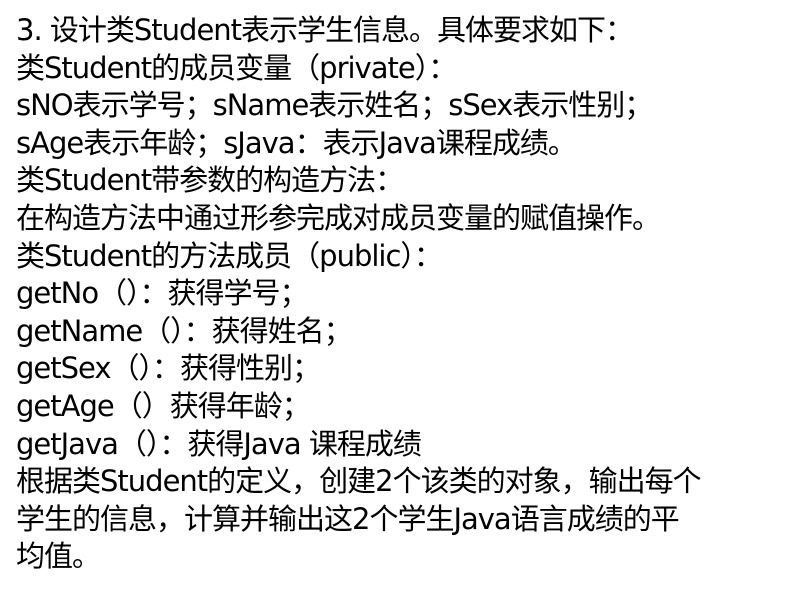 The height and width of the screenshot is (604, 796). What do you see at coordinates (219, 443) in the screenshot?
I see `method-getjava: getJava（）：获得Java 课程成绩` at bounding box center [219, 443].